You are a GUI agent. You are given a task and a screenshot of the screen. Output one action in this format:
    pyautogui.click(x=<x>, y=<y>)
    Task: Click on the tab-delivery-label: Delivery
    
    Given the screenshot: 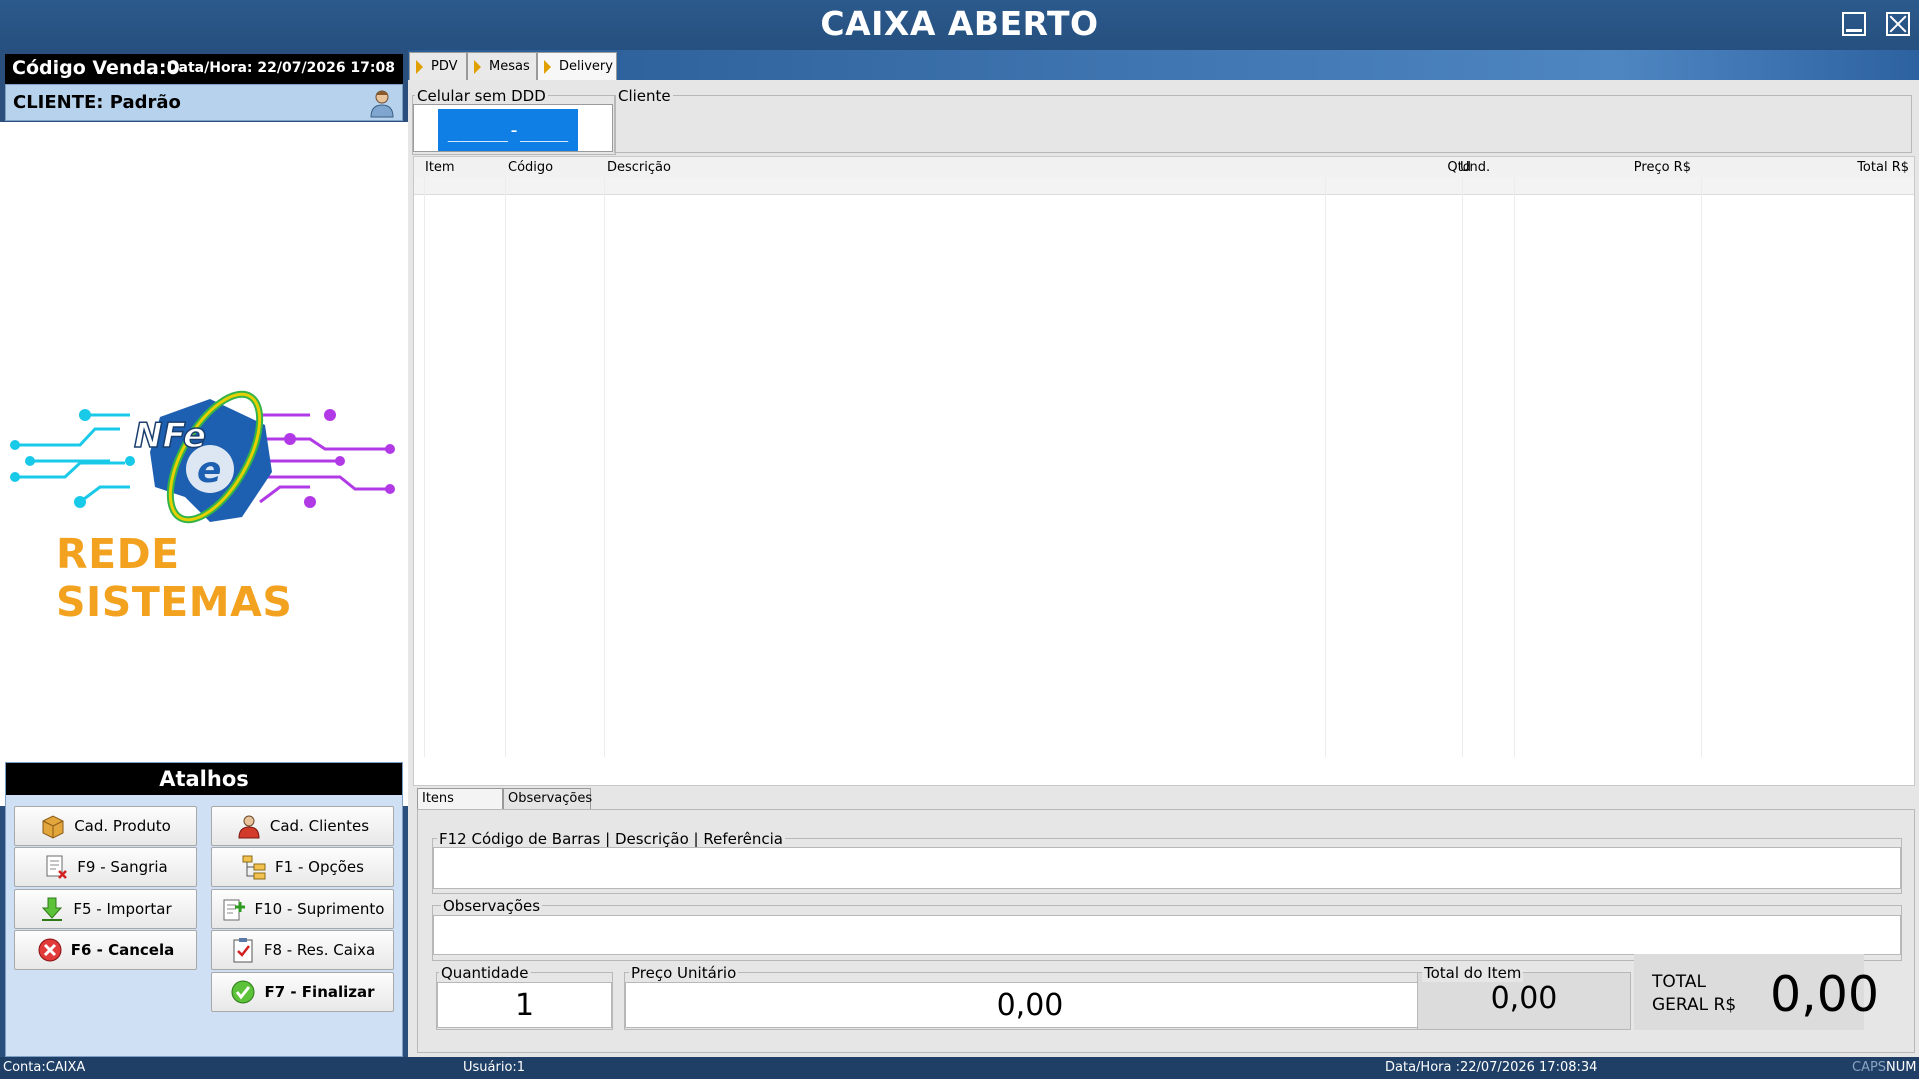 What is the action you would take?
    pyautogui.click(x=586, y=66)
    